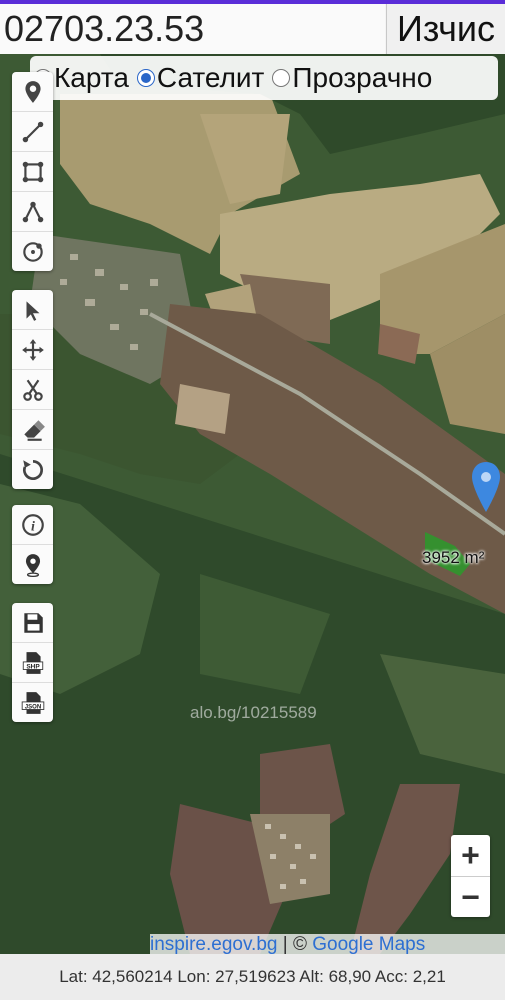 This screenshot has height=1000, width=505. I want to click on radio-satellite, so click(145, 78).